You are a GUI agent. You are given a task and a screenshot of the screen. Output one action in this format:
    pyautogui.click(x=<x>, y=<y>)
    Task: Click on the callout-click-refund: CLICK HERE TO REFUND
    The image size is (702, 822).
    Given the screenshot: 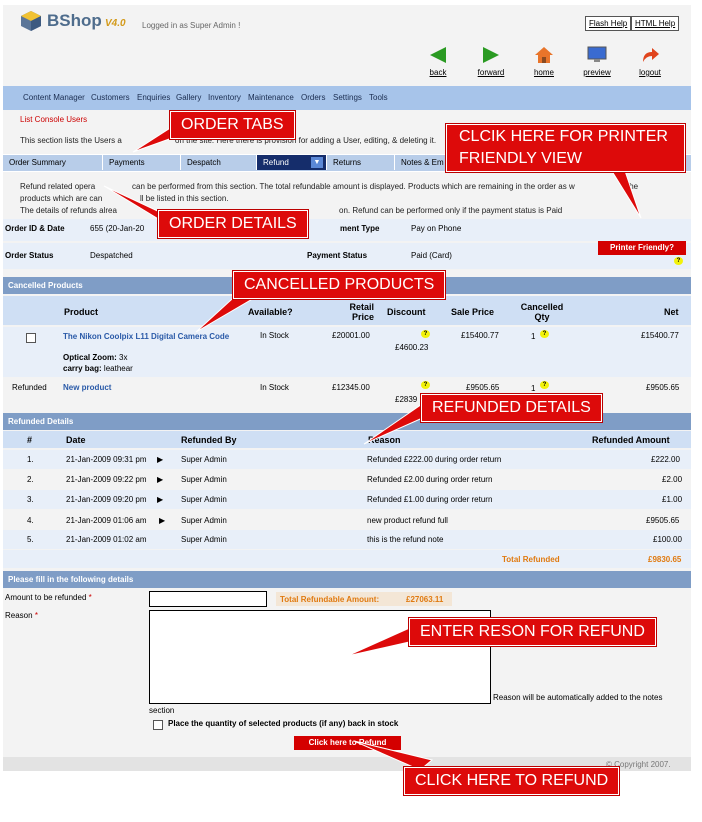 What is the action you would take?
    pyautogui.click(x=512, y=781)
    